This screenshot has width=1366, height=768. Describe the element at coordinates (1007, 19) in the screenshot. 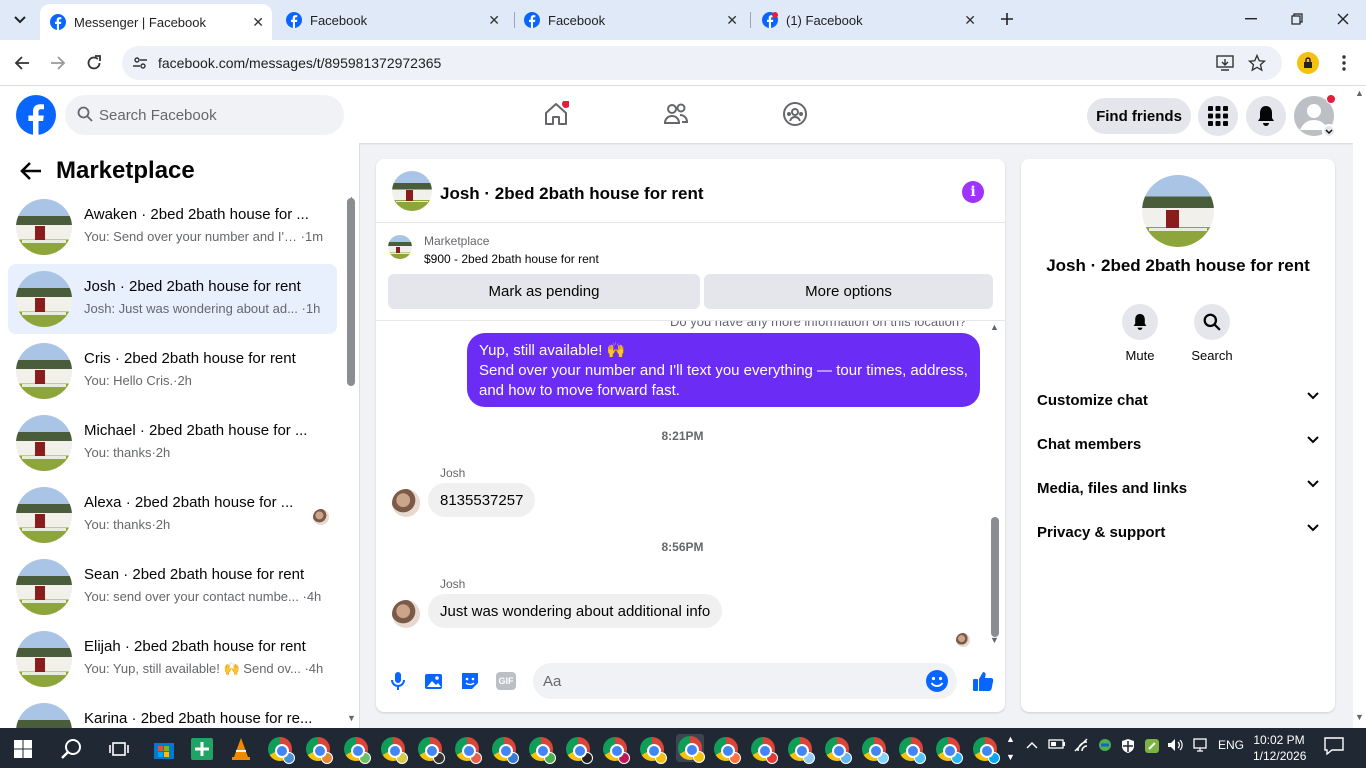

I see `new-tab-plus-icon` at that location.